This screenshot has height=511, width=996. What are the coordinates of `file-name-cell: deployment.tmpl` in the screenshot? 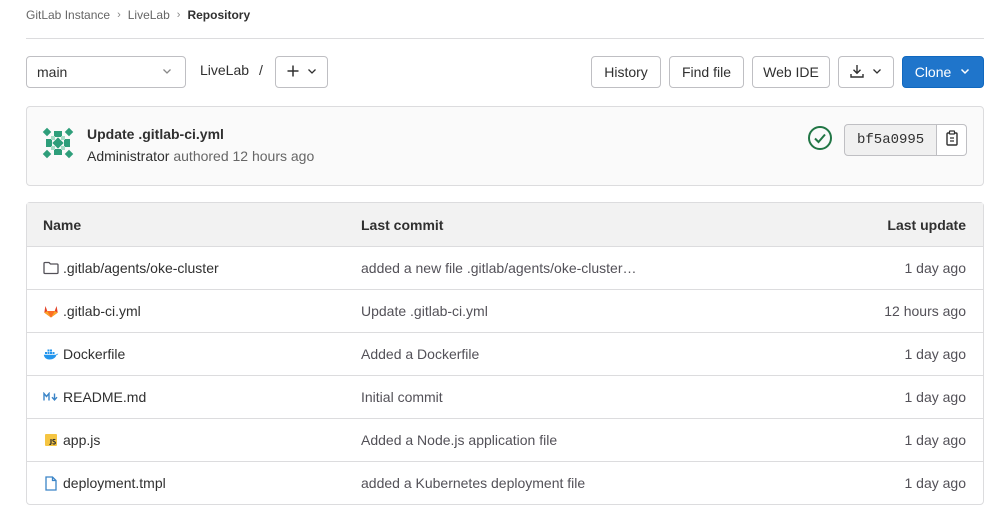 It's located at (104, 483).